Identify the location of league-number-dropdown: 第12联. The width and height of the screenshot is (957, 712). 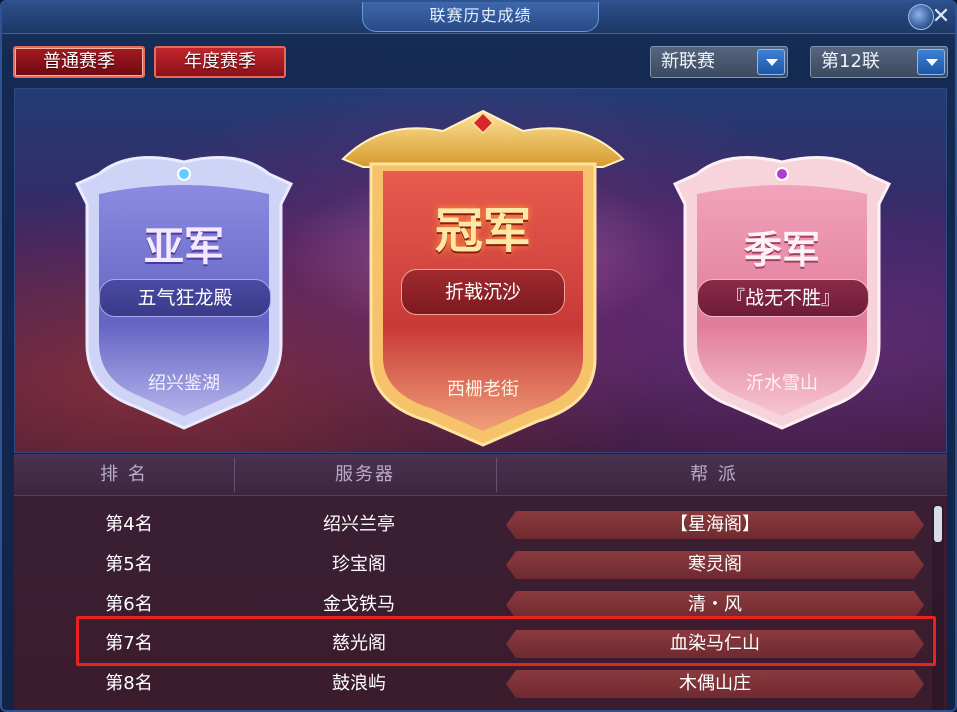
(879, 62).